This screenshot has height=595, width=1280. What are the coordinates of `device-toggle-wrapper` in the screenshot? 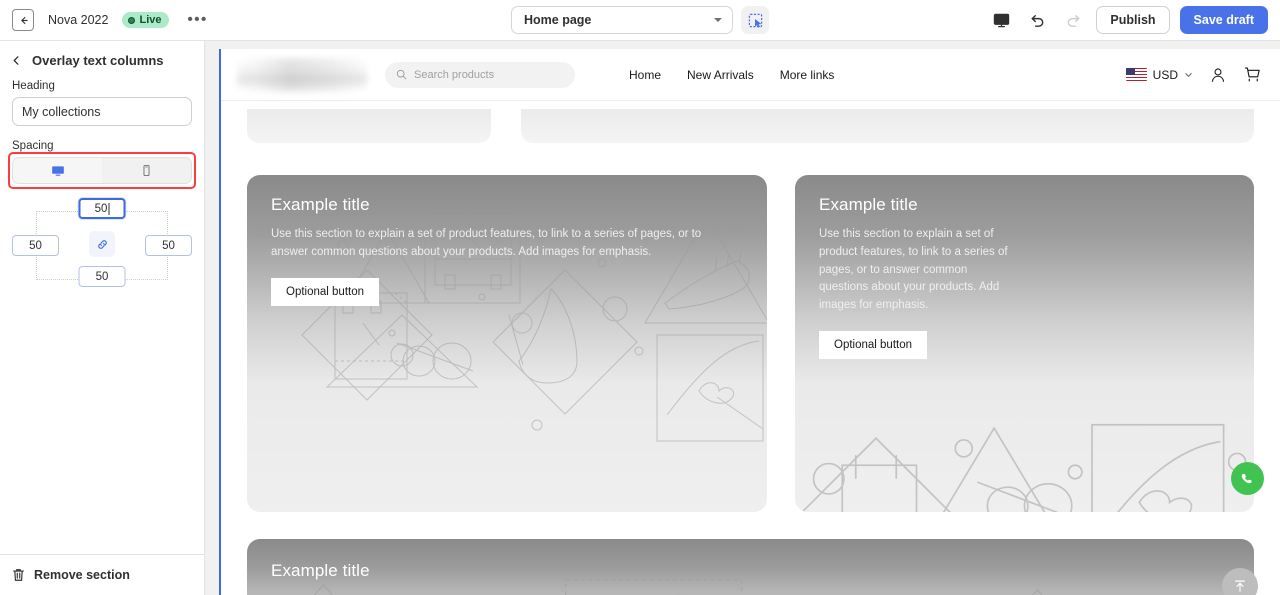 It's located at (102, 170).